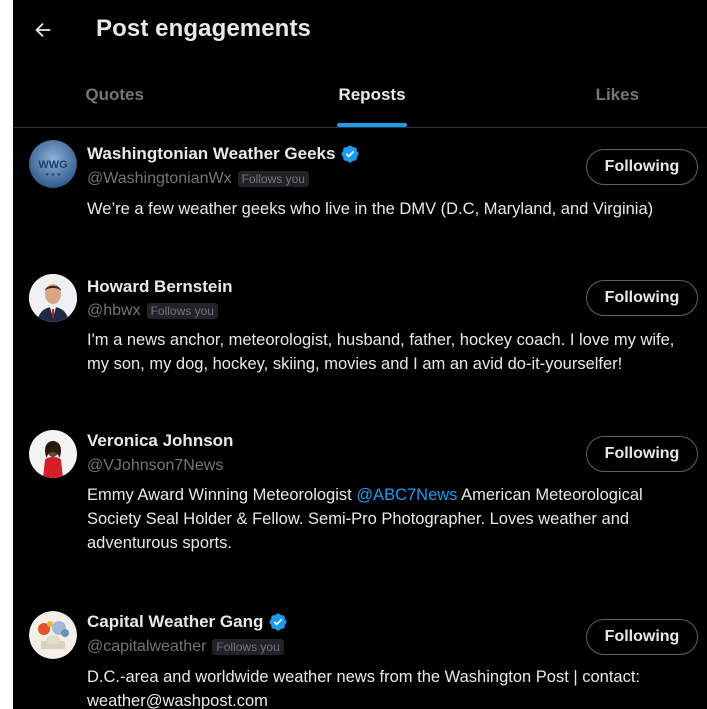 The width and height of the screenshot is (707, 709). What do you see at coordinates (371, 125) in the screenshot?
I see `active-tab-indicator` at bounding box center [371, 125].